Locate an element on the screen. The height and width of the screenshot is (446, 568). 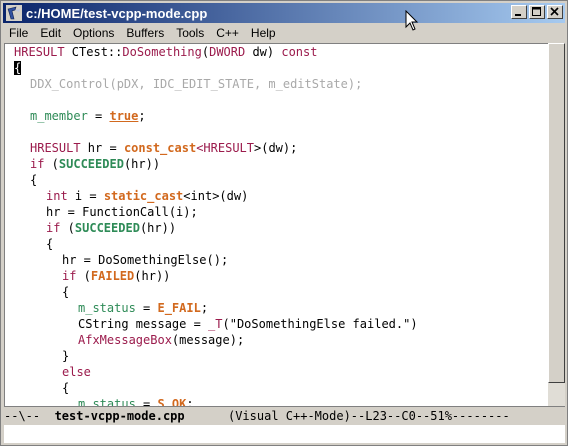
minimize-button is located at coordinates (519, 12).